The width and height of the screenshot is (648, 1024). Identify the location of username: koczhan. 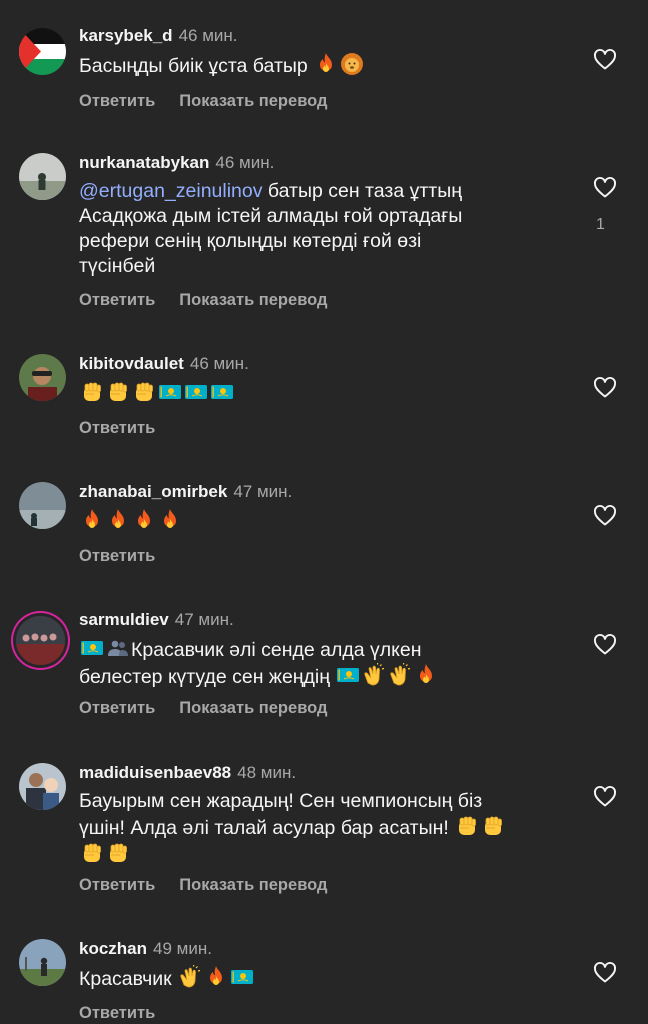
(113, 948).